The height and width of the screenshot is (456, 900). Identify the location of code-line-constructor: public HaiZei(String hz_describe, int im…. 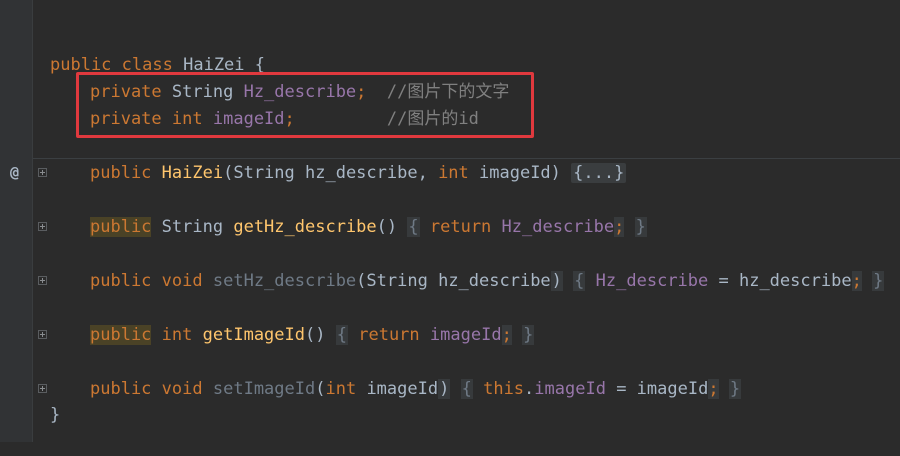
(450, 173).